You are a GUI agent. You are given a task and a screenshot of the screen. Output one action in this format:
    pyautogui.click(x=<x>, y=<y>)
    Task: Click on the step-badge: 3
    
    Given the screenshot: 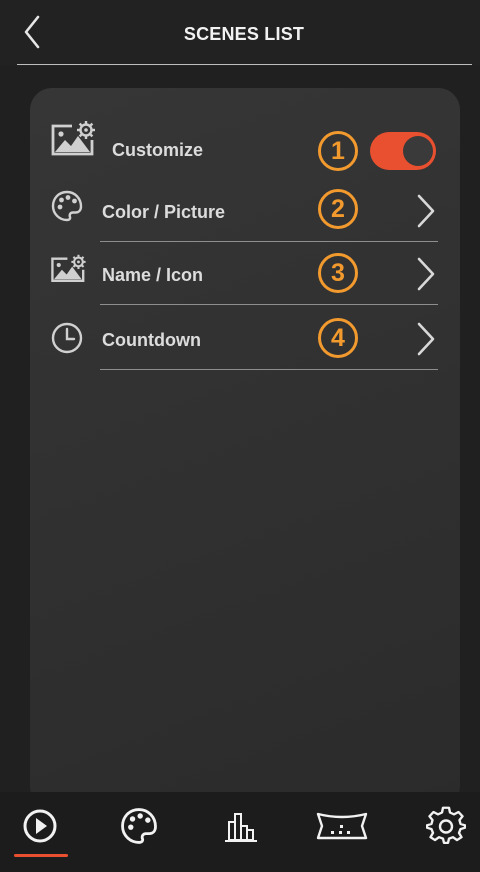 What is the action you would take?
    pyautogui.click(x=338, y=273)
    